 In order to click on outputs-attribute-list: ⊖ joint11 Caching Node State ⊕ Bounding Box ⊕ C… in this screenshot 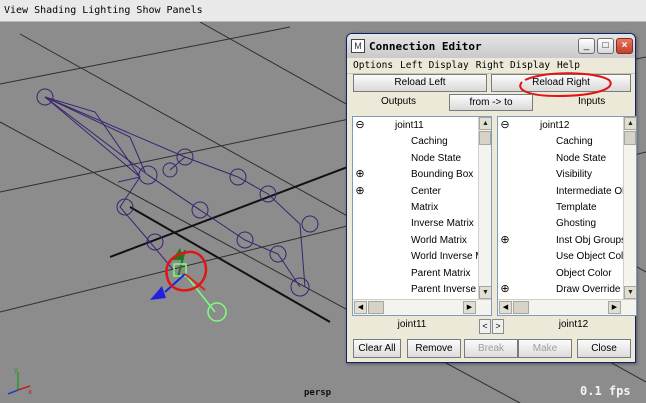, I will do `click(422, 216)`.